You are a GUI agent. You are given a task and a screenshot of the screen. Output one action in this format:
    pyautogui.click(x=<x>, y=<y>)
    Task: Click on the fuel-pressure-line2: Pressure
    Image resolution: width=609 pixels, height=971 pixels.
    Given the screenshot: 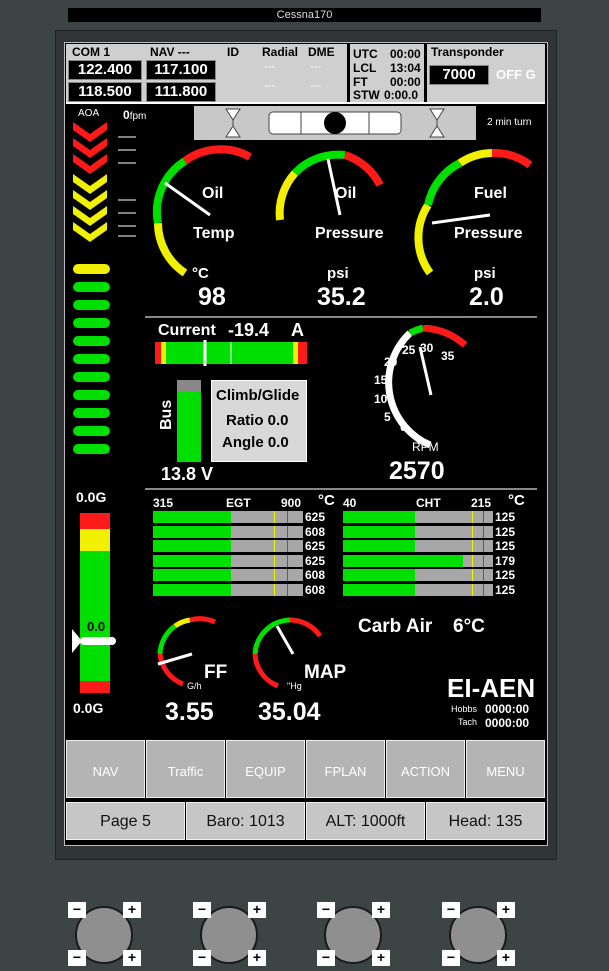 What is the action you would take?
    pyautogui.click(x=488, y=233)
    